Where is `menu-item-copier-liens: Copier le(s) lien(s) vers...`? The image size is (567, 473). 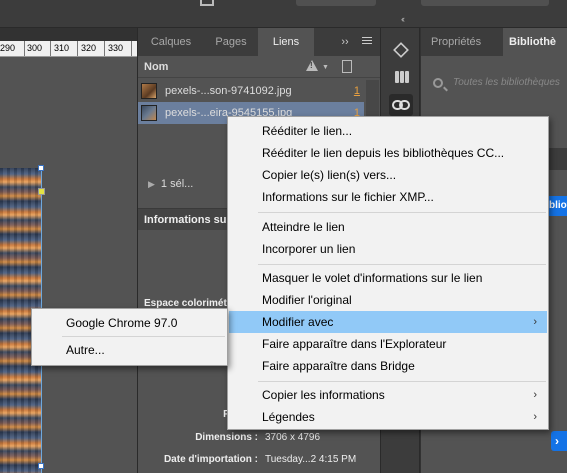
menu-item-copier-liens: Copier le(s) lien(s) vers... is located at coordinates (388, 175).